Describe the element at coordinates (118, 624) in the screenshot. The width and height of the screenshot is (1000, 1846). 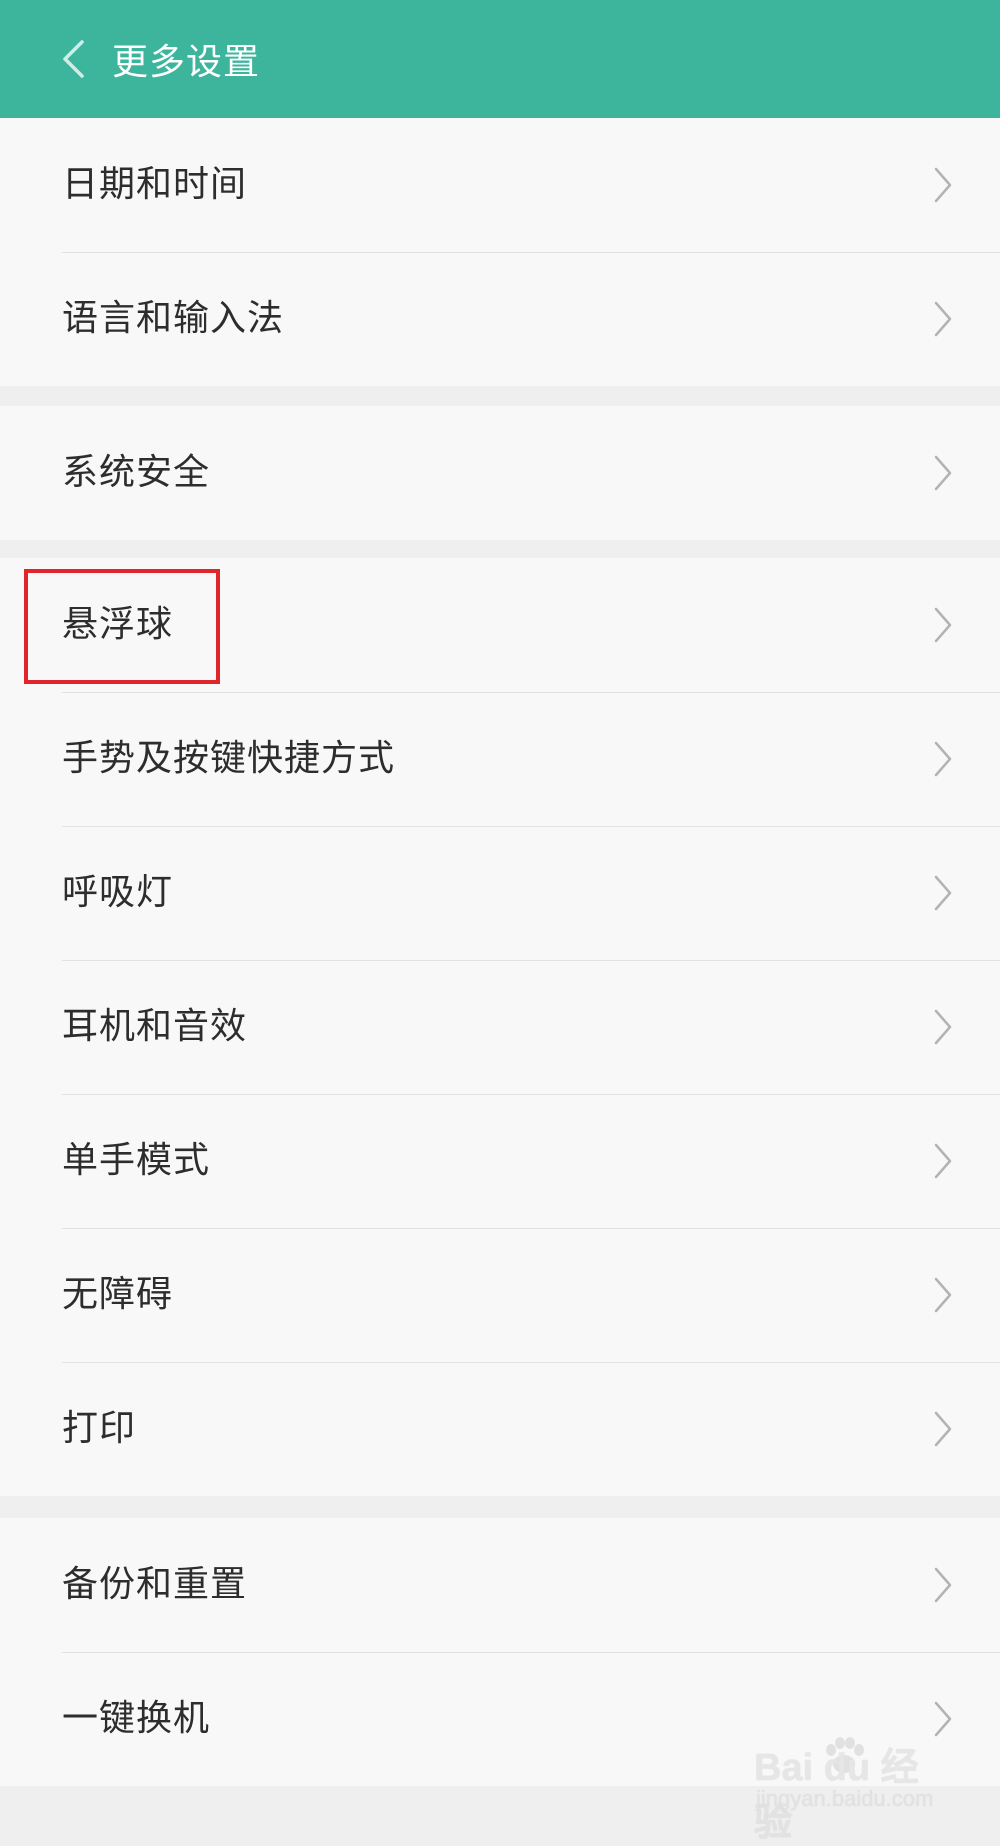
I see `row-label: 悬浮球` at that location.